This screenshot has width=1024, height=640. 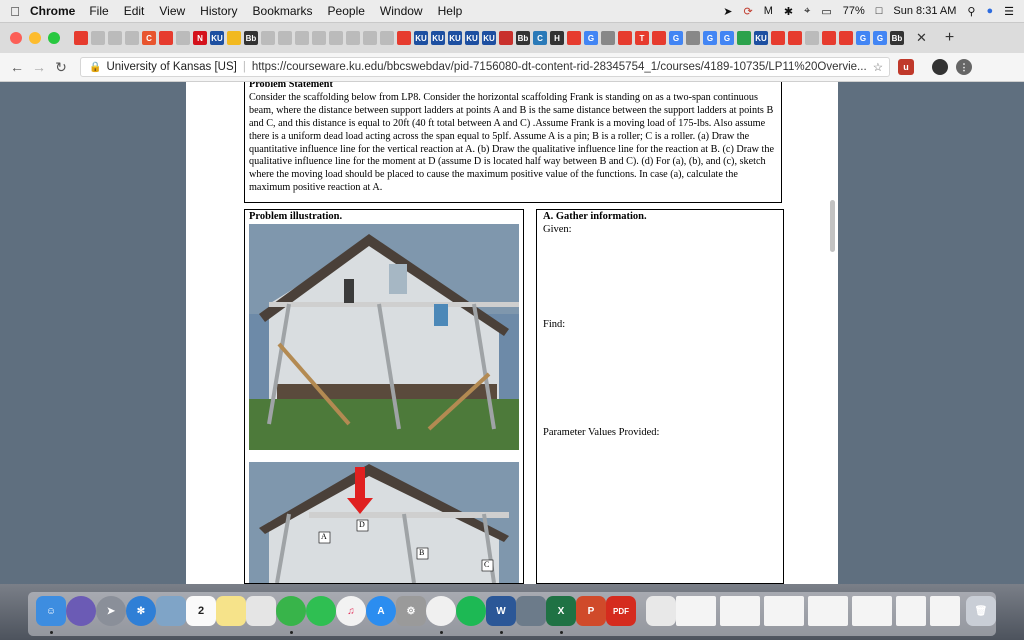 I want to click on battery-icon: □, so click(x=879, y=11).